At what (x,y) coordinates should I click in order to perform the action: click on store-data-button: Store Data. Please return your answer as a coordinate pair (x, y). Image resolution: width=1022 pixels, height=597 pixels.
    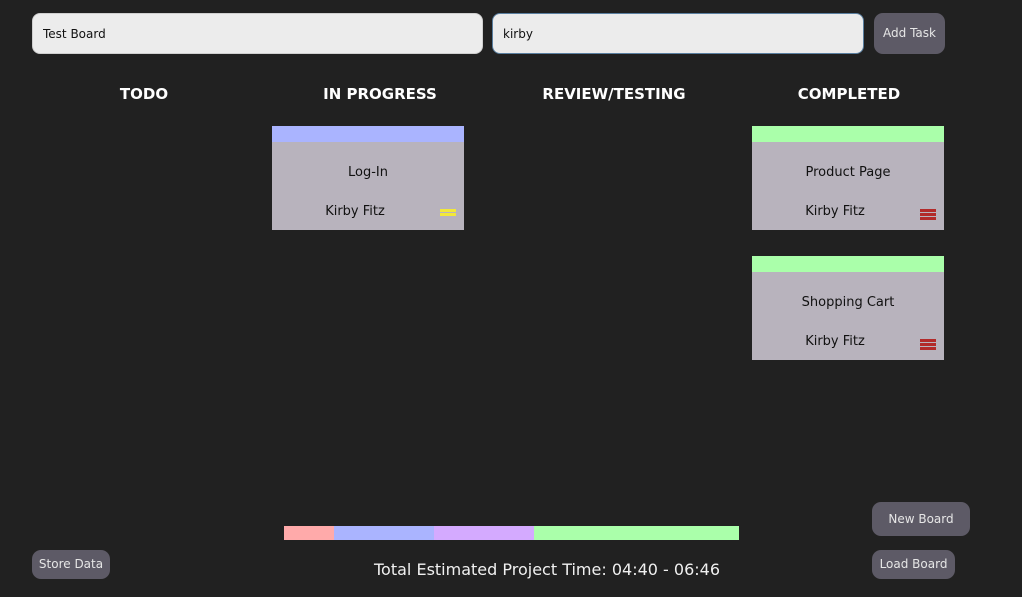
    Looking at the image, I should click on (71, 564).